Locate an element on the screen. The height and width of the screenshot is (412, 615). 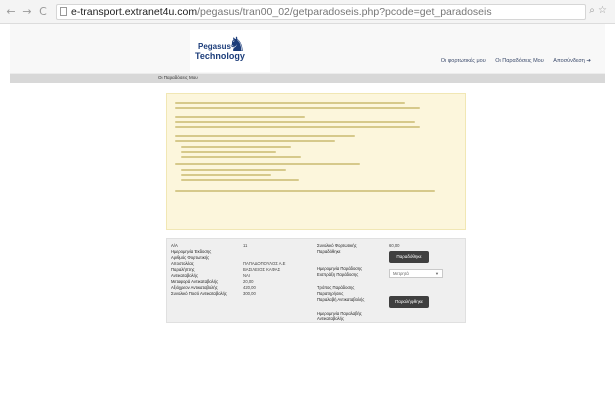
bookmark-star-icon: ☆ is located at coordinates (602, 10).